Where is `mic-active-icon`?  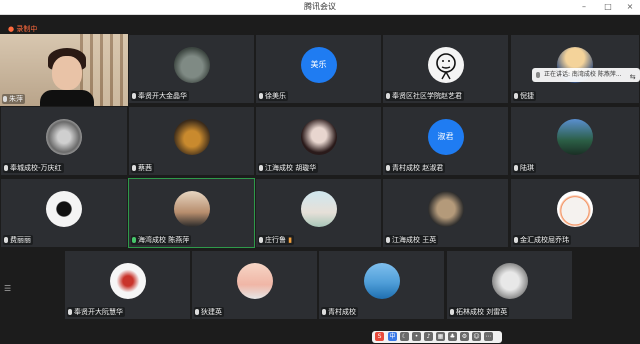 mic-active-icon is located at coordinates (134, 240).